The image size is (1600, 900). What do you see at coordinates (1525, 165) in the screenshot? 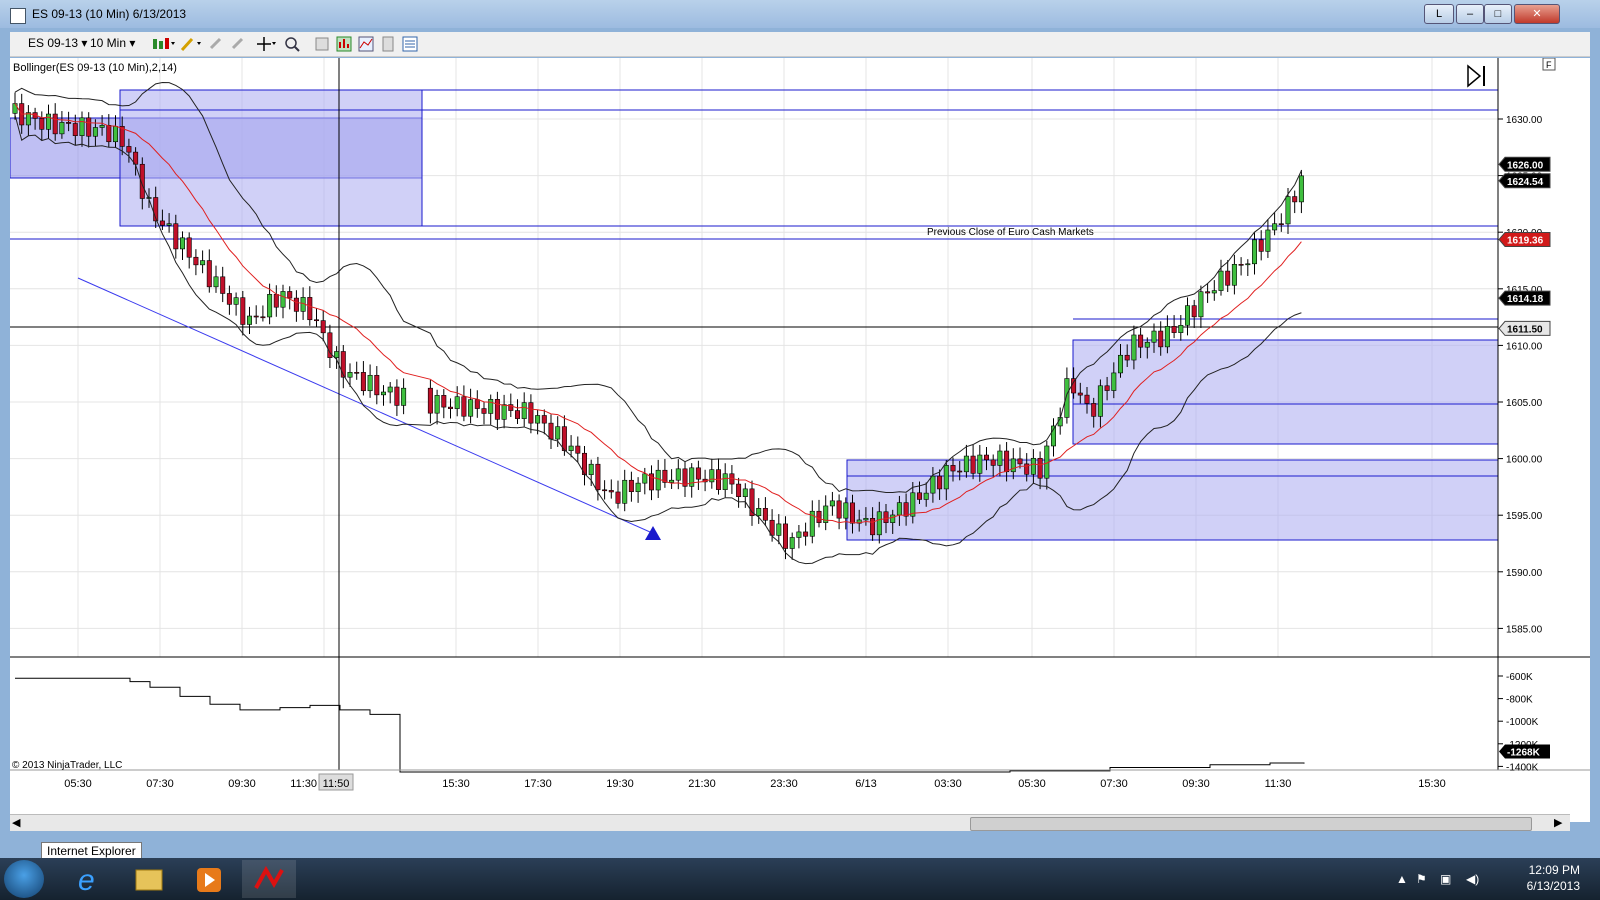
I see `price-flag-label: 1626.00` at bounding box center [1525, 165].